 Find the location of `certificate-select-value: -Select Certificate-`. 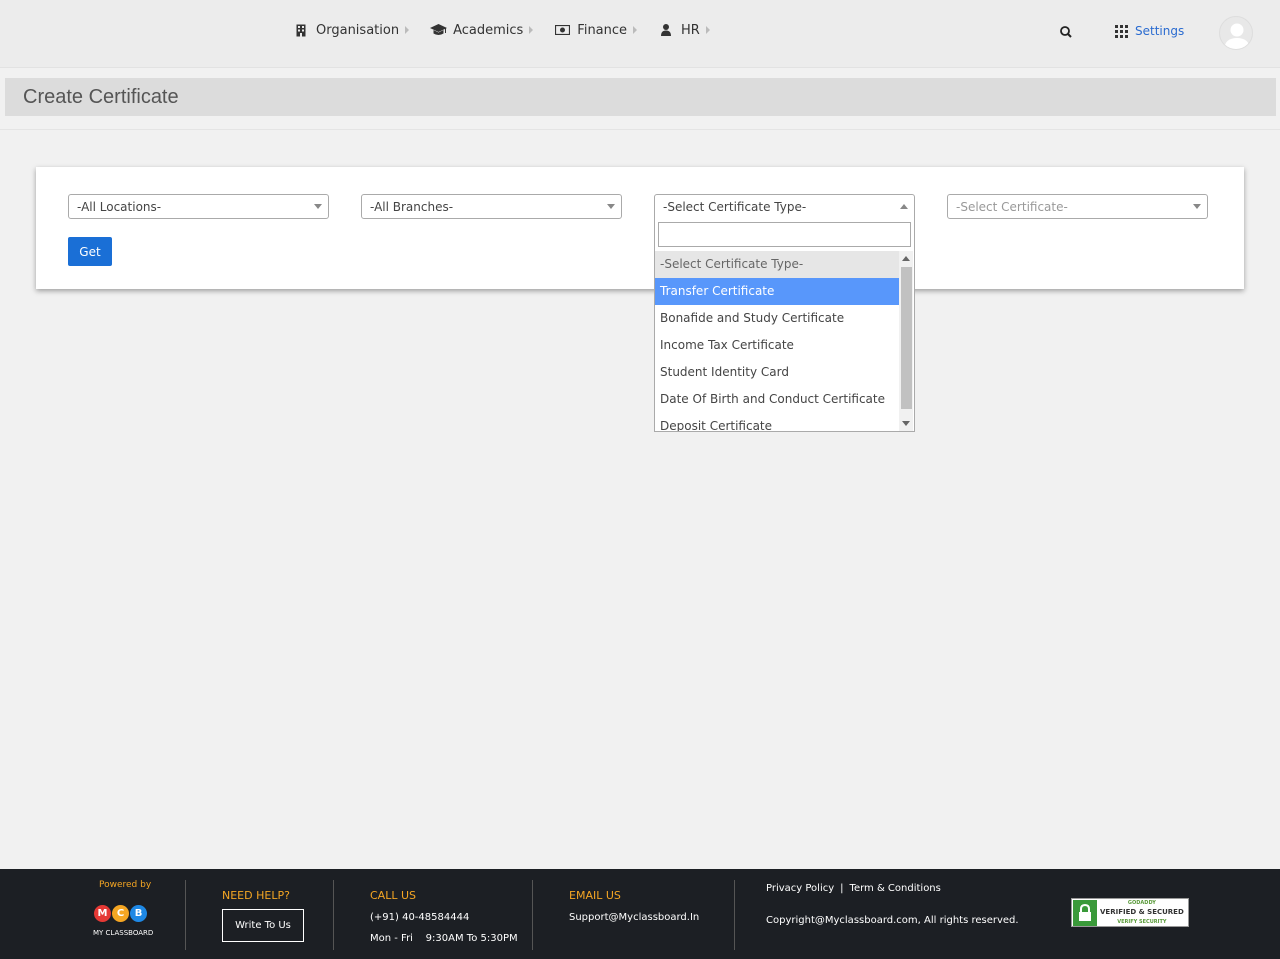

certificate-select-value: -Select Certificate- is located at coordinates (1012, 207).